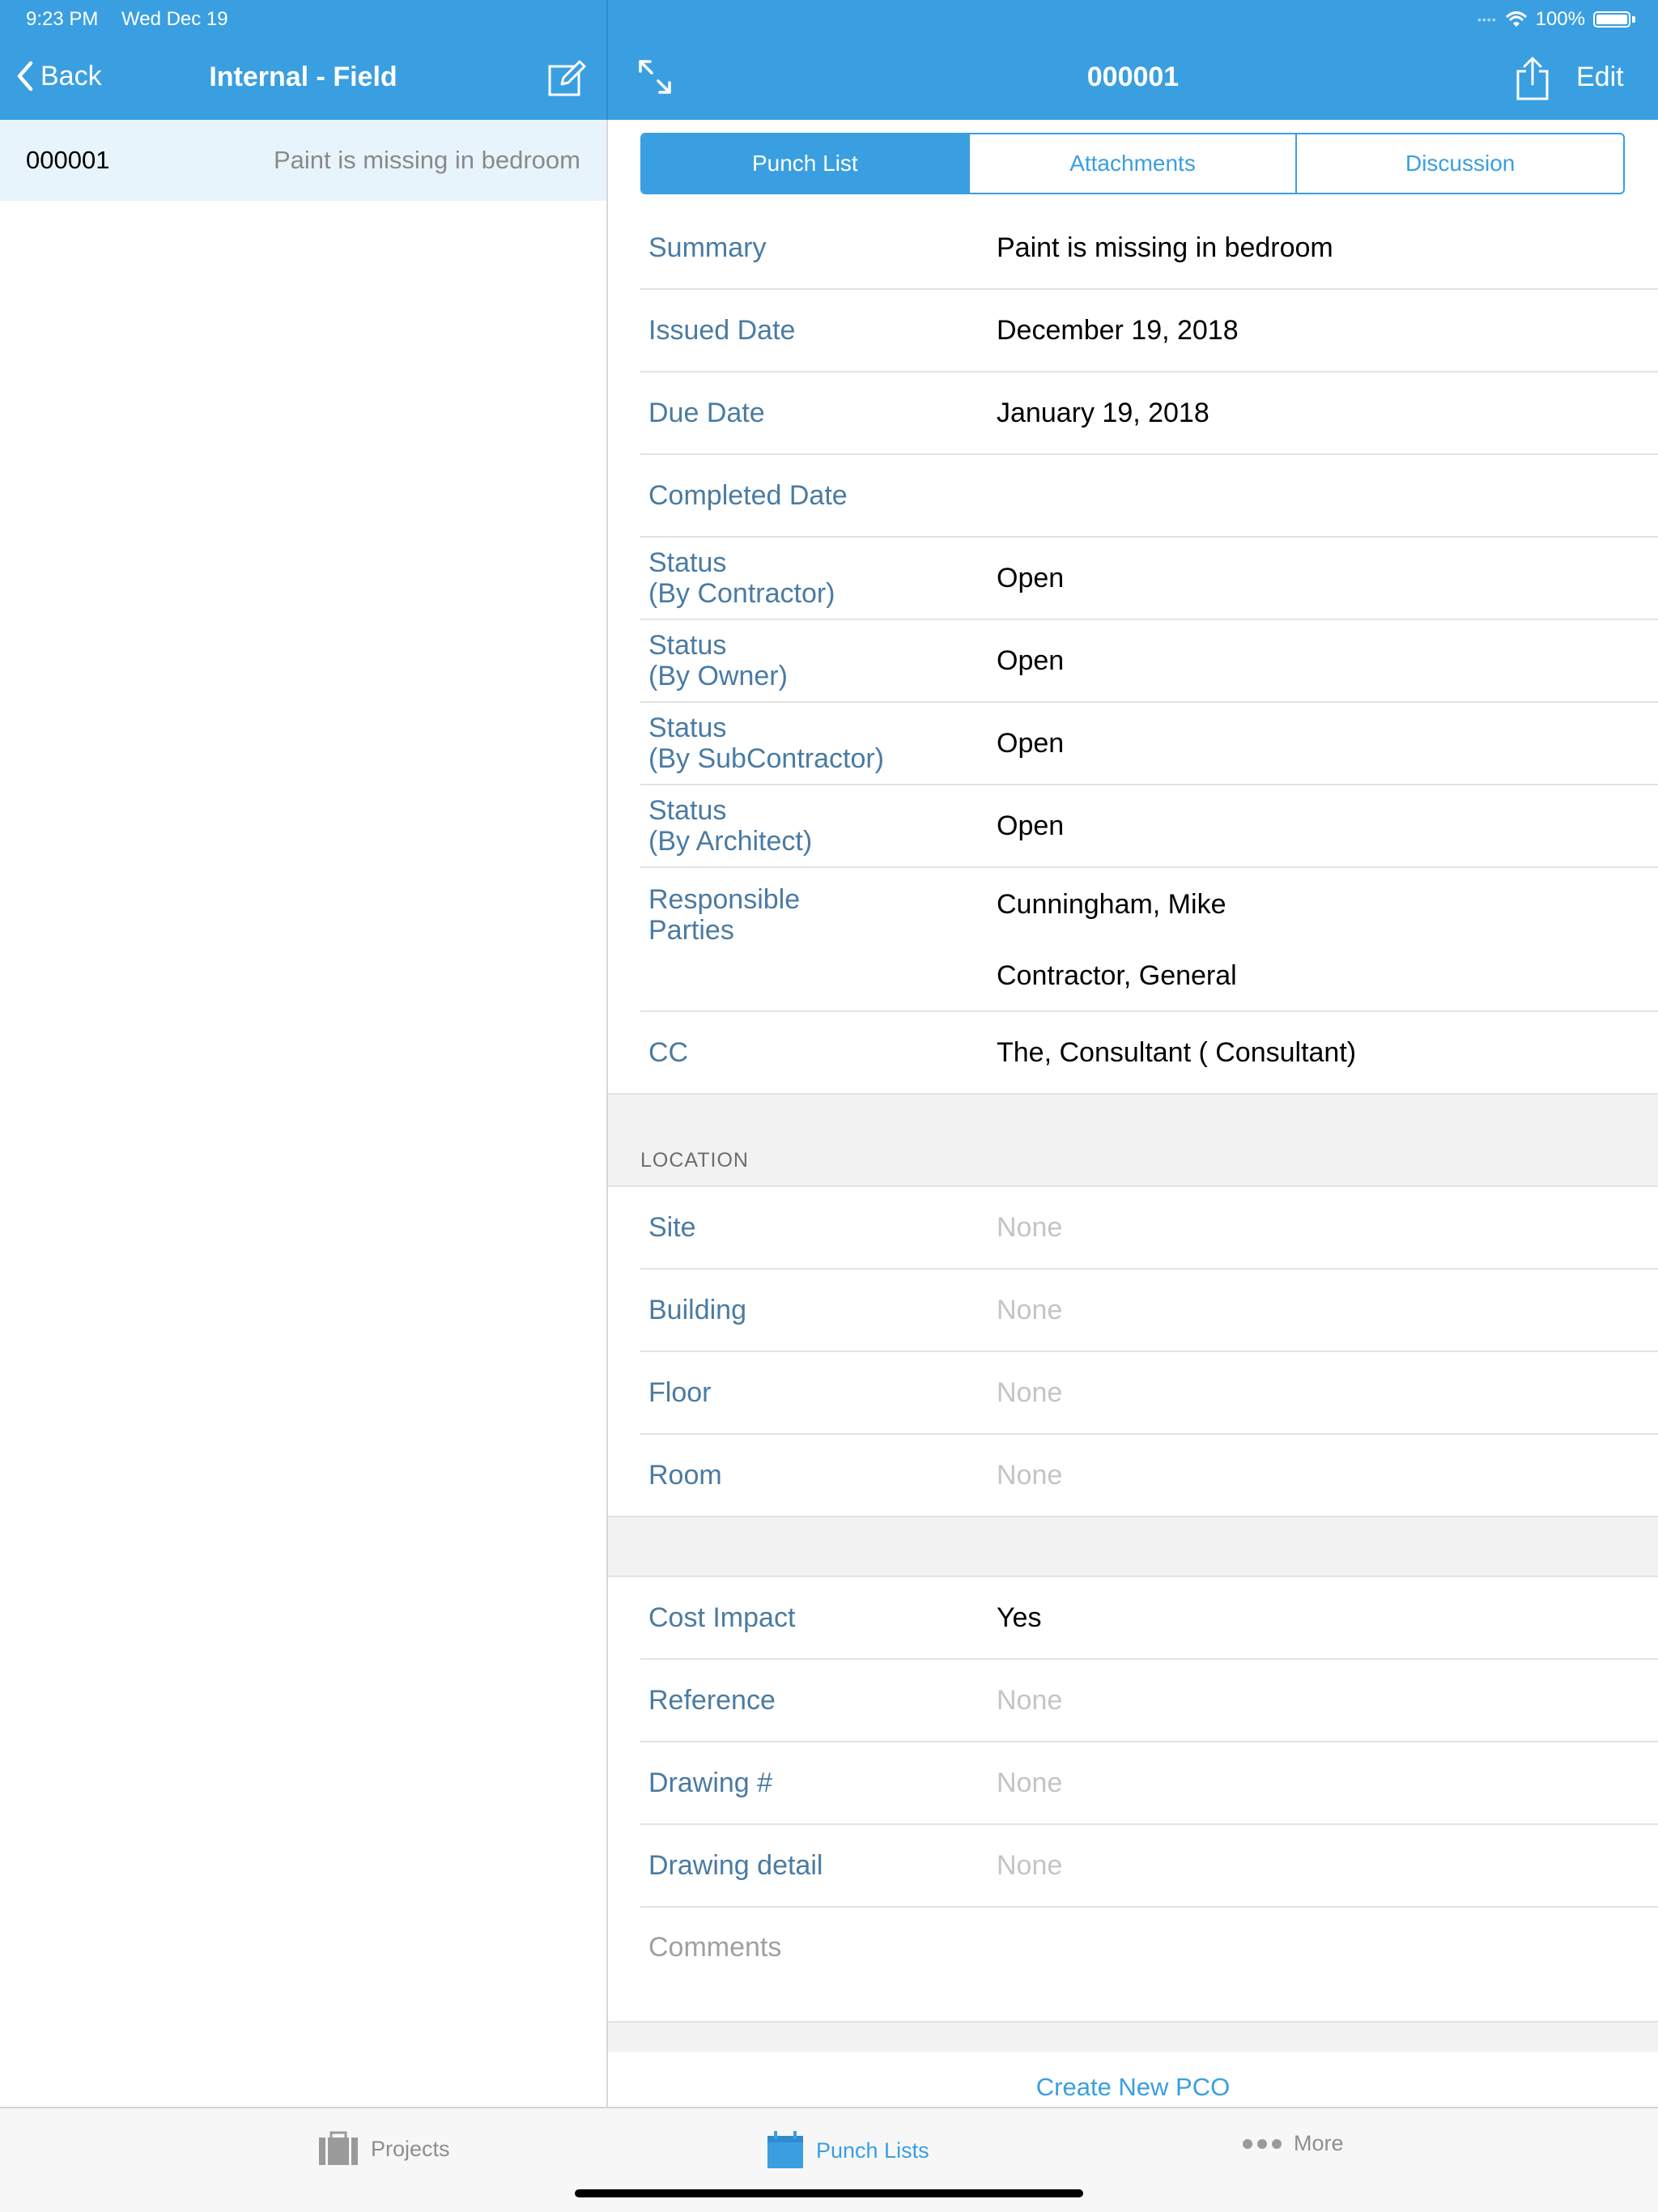  Describe the element at coordinates (694, 1161) in the screenshot. I see `location-header-label: LOCATION` at that location.